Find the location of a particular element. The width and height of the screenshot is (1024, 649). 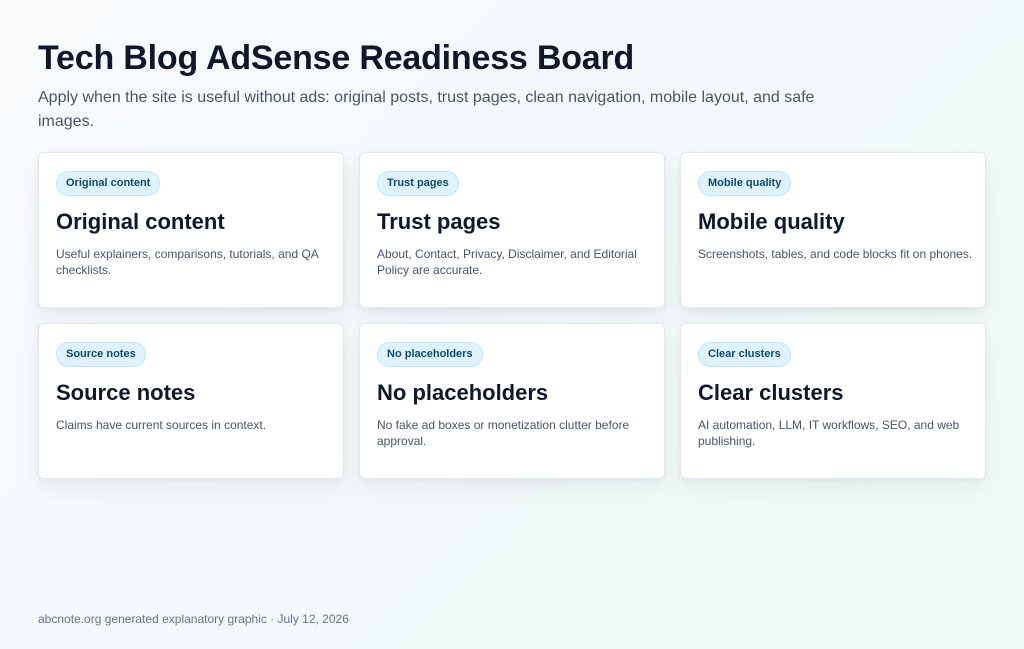

card-badge: Original content is located at coordinates (108, 183).